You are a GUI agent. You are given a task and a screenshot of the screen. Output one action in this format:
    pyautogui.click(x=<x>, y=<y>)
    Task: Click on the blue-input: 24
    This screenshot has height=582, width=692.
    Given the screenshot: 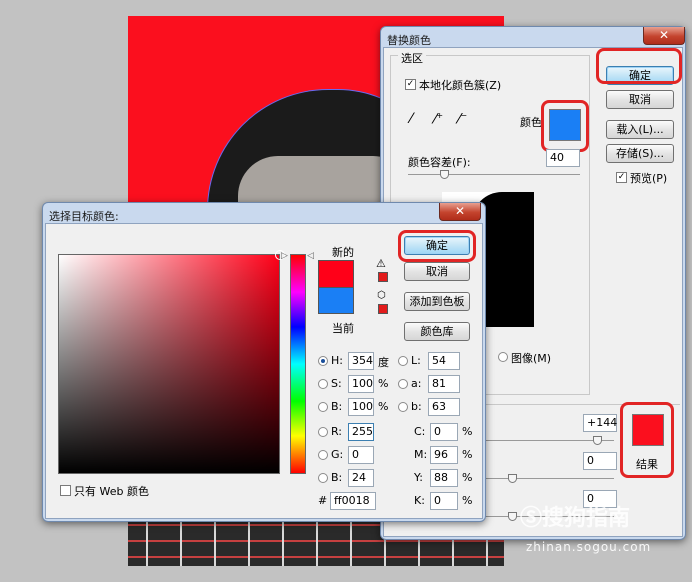 What is the action you would take?
    pyautogui.click(x=361, y=478)
    